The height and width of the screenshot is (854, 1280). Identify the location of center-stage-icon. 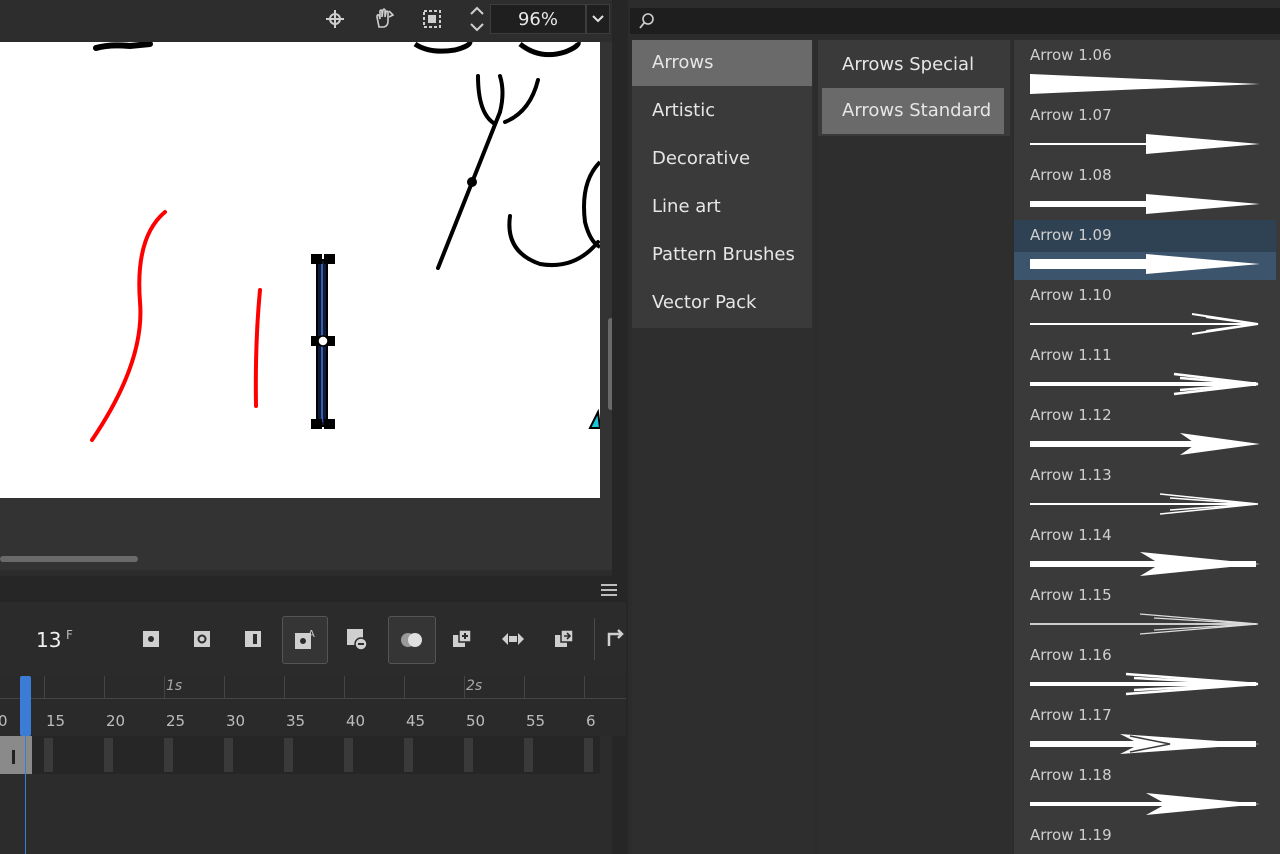
(335, 19).